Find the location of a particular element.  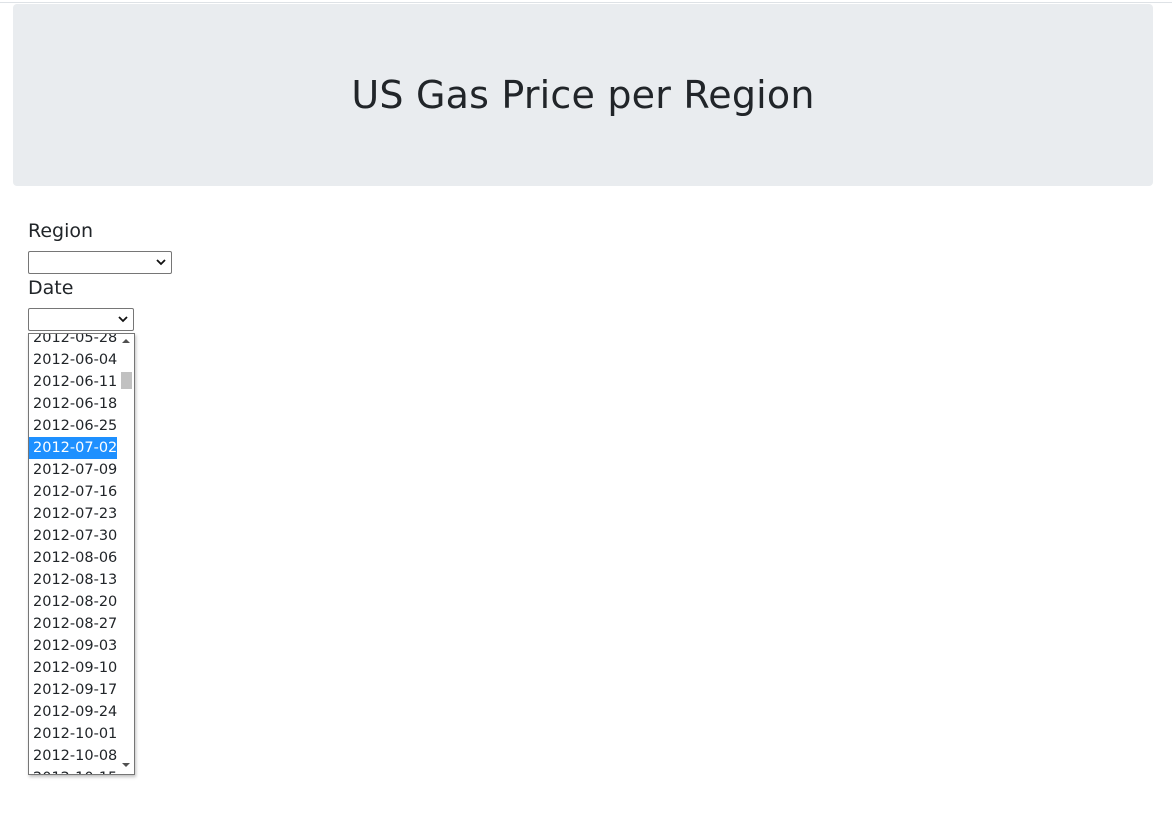

date-option: 2012-10-01 is located at coordinates (73, 734).